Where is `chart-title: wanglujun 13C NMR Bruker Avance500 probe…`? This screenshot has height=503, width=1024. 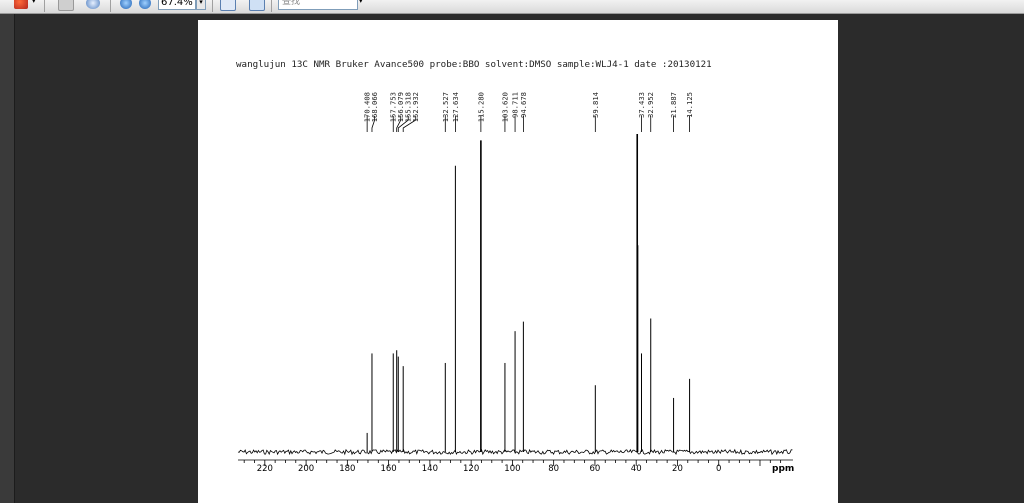
chart-title: wanglujun 13C NMR Bruker Avance500 probe… is located at coordinates (474, 64).